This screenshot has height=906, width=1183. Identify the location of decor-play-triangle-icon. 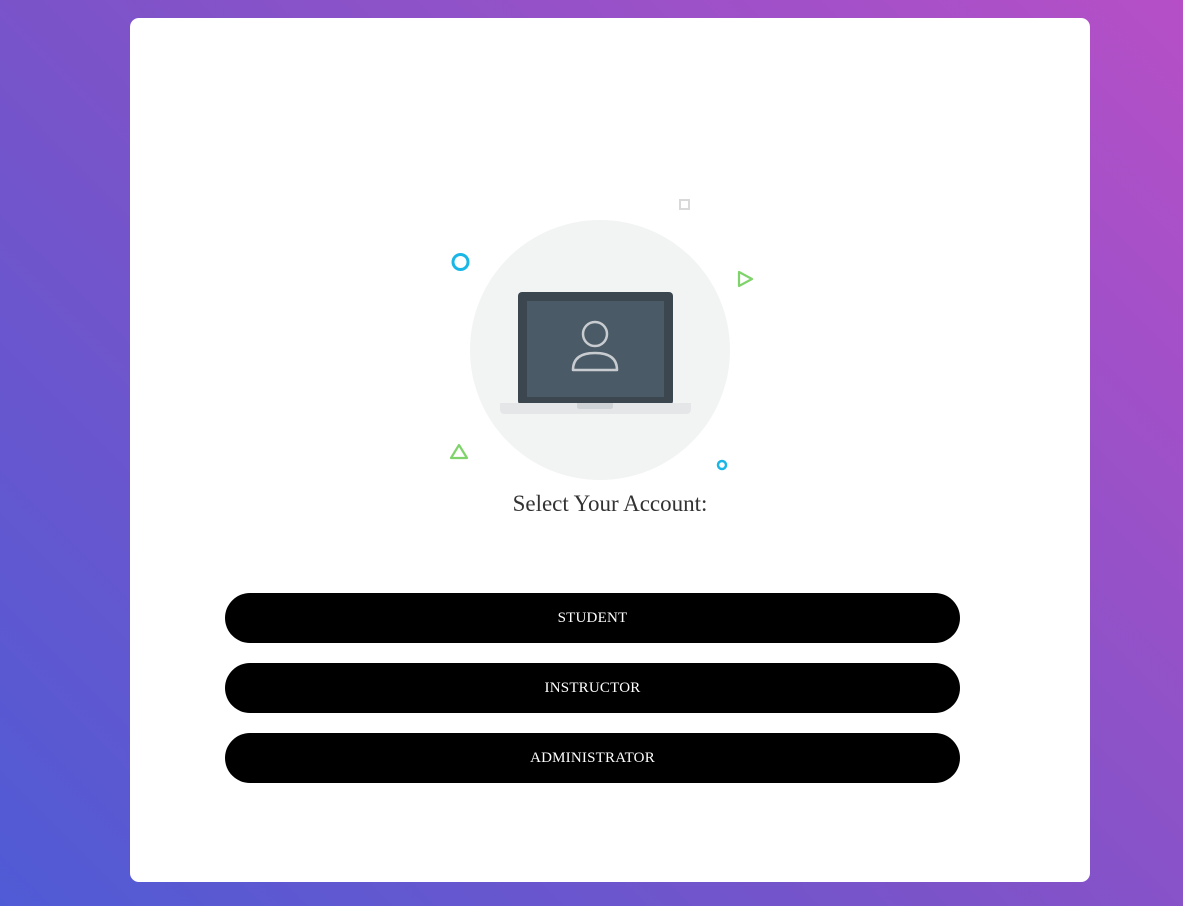
(745, 279).